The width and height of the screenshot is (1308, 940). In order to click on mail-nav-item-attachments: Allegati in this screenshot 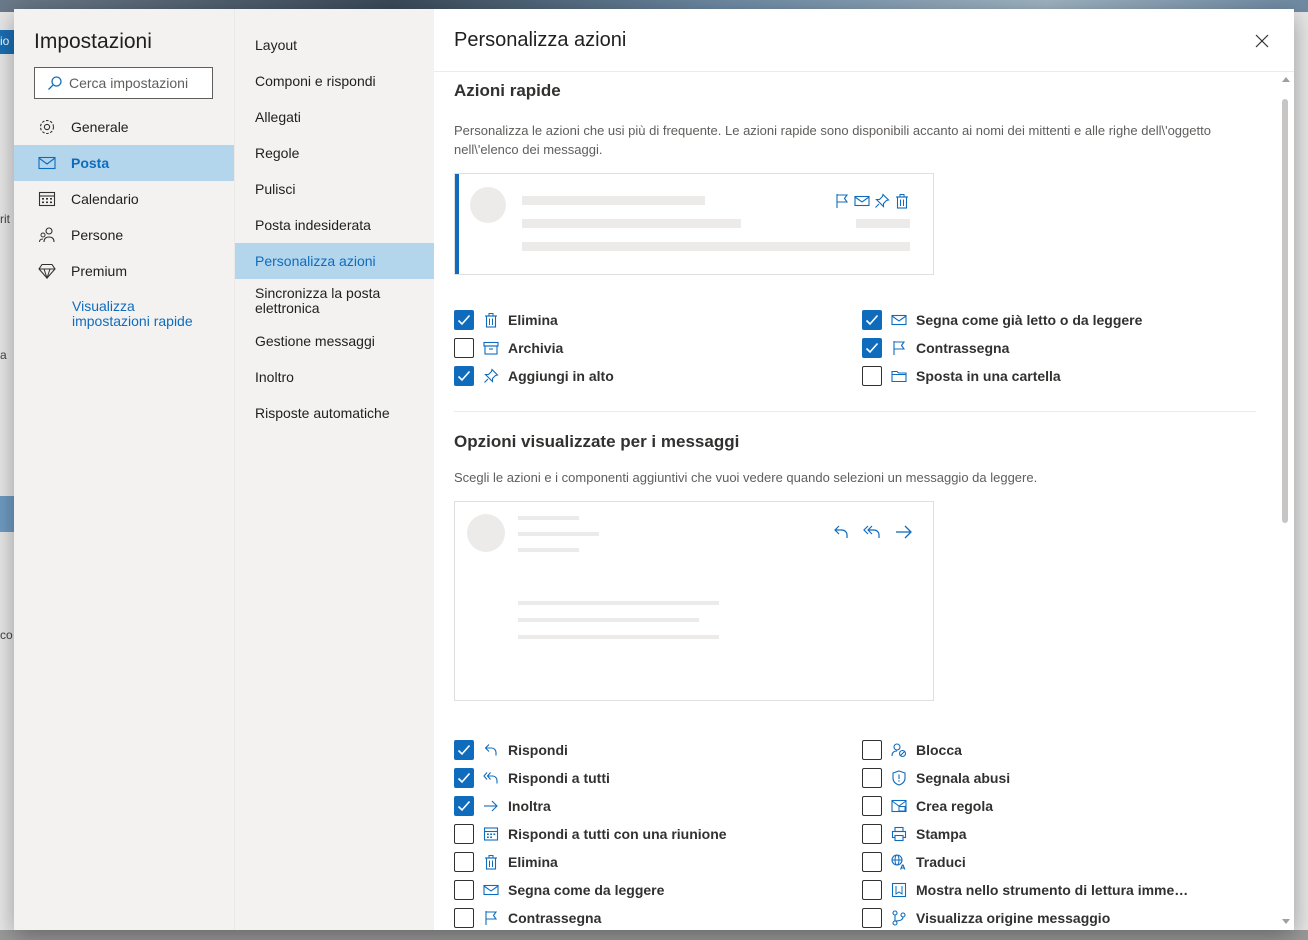, I will do `click(334, 117)`.